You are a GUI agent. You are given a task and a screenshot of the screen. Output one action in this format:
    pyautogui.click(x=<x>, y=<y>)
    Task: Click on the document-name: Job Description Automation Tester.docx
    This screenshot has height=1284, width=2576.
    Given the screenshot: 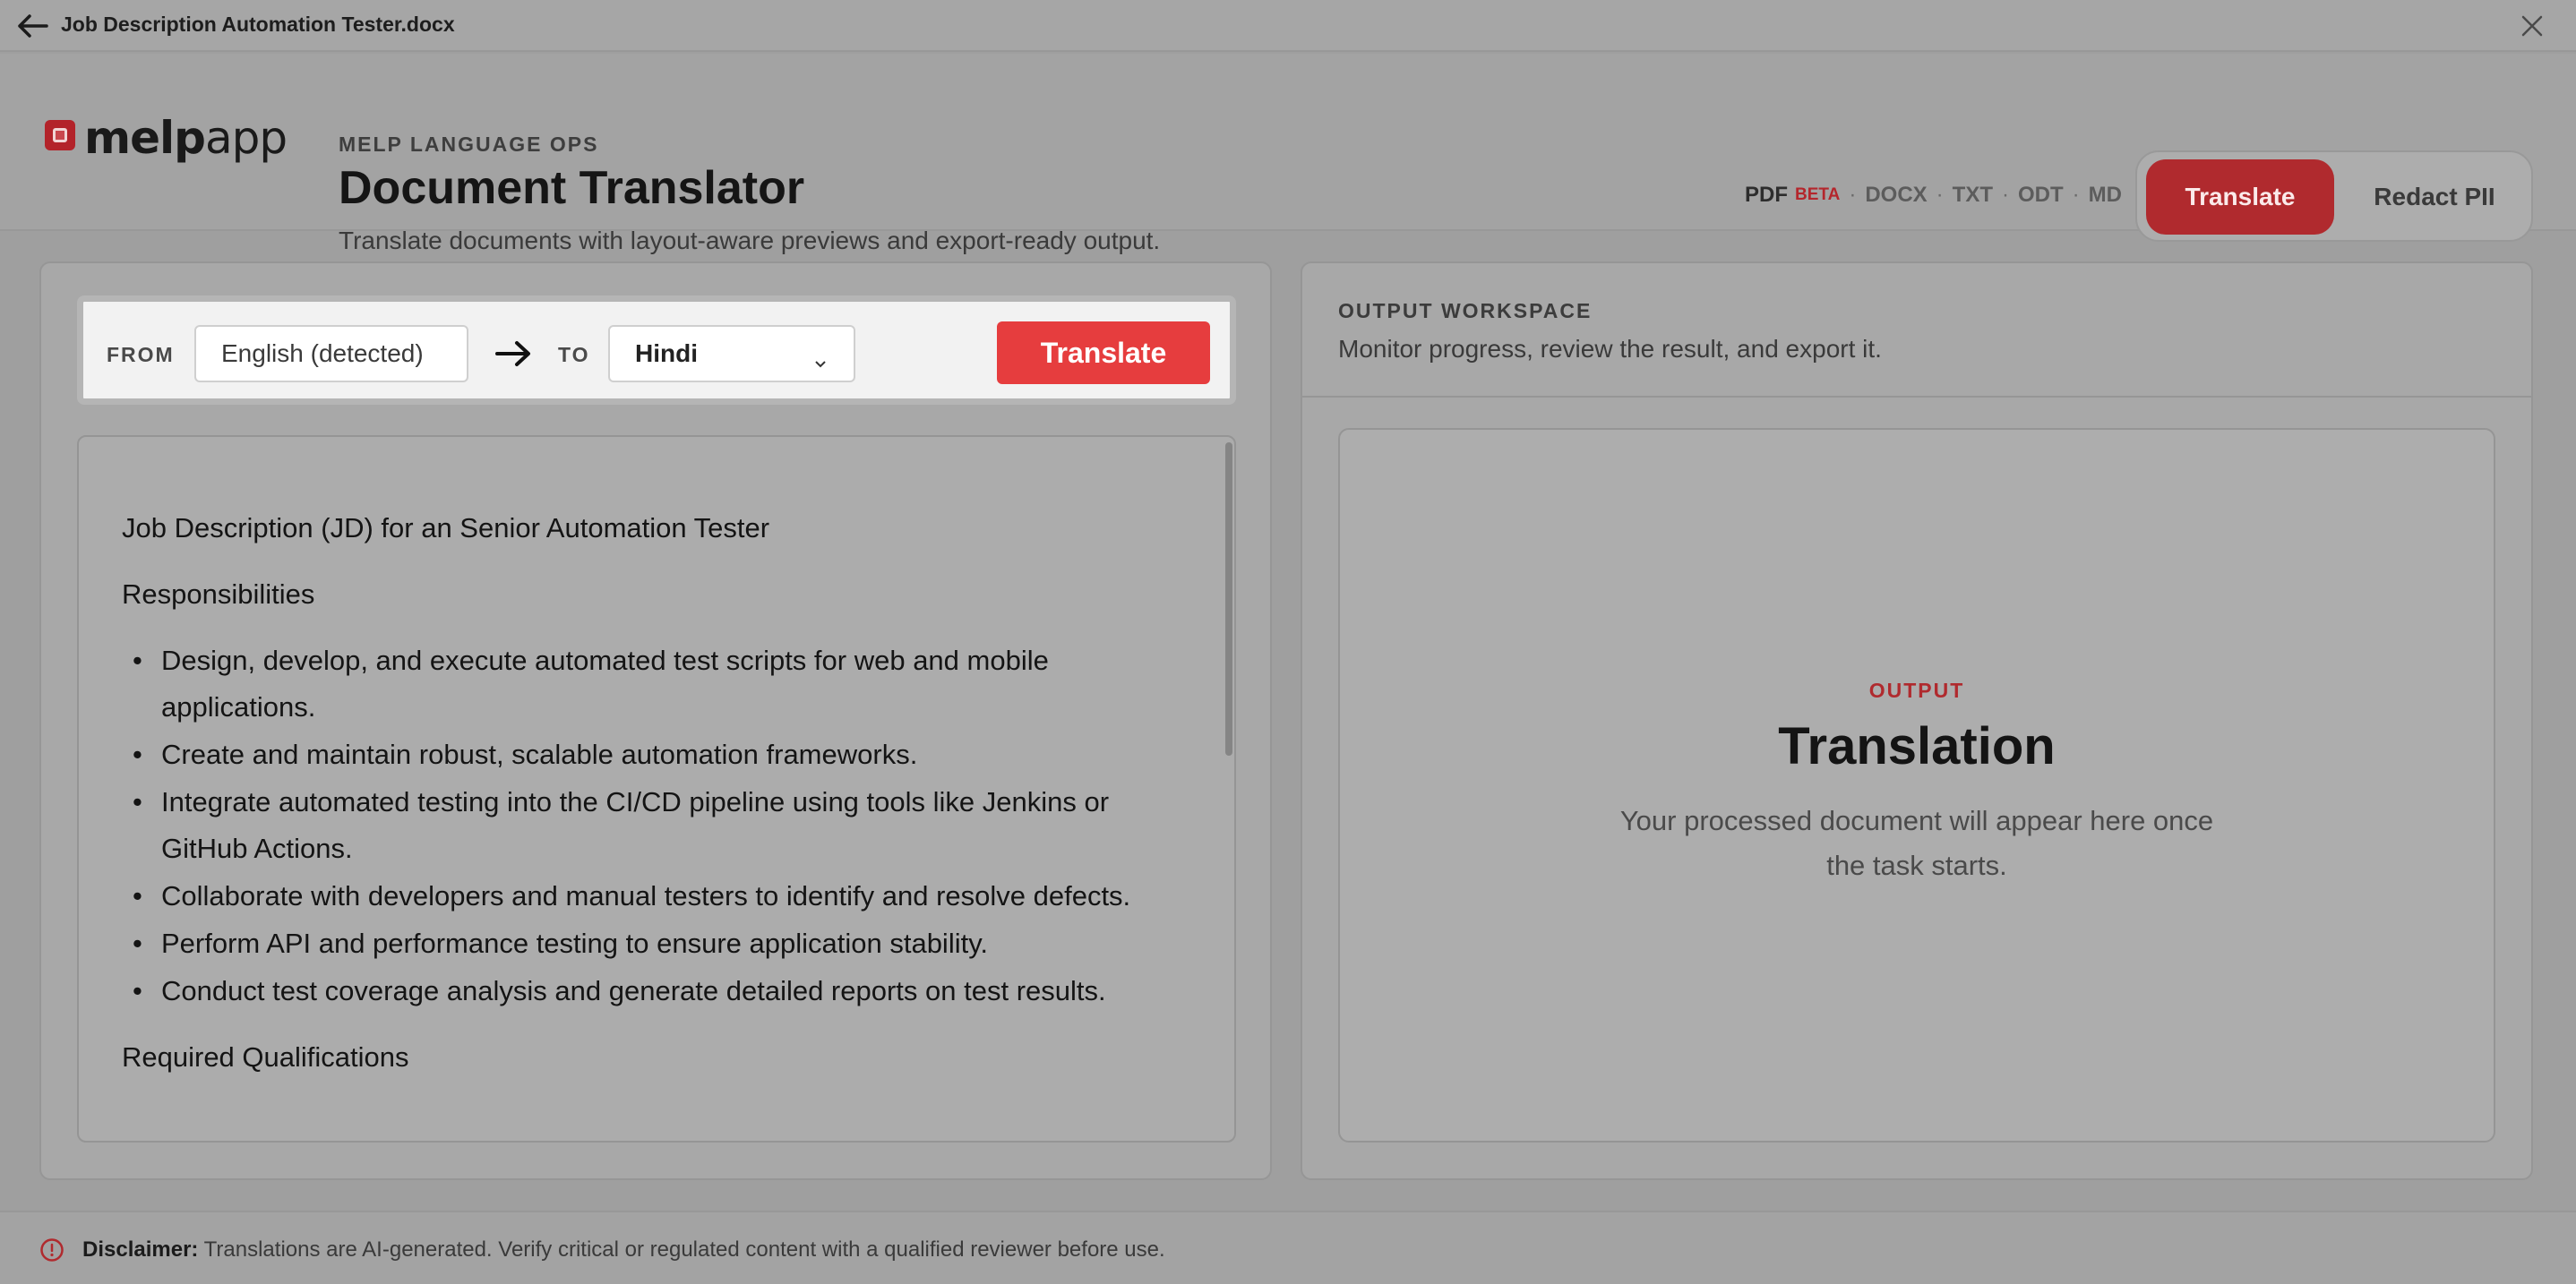 What is the action you would take?
    pyautogui.click(x=258, y=25)
    